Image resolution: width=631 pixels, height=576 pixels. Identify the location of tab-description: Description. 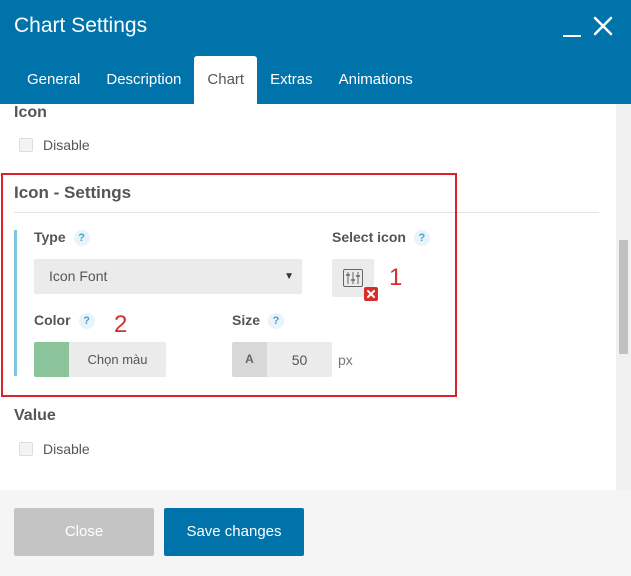
(143, 80).